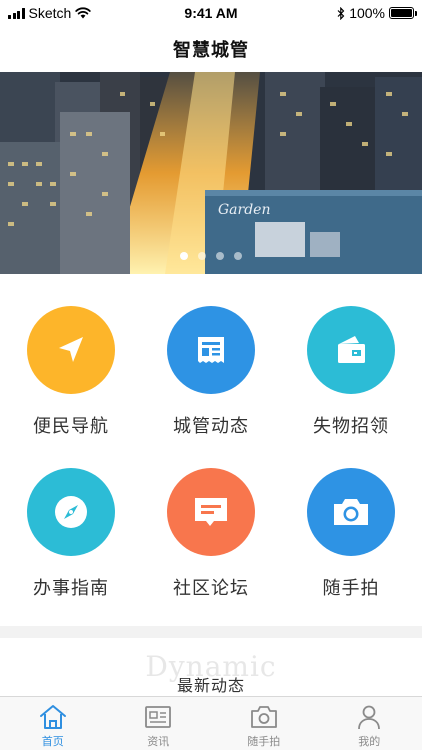 This screenshot has width=422, height=750. I want to click on grid-item-city-news: 城管动态, so click(211, 372).